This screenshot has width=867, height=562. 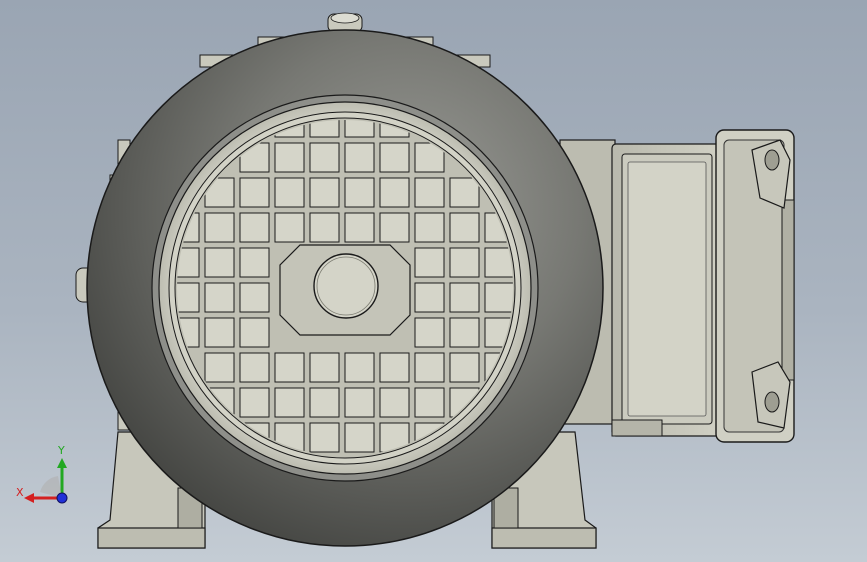 What do you see at coordinates (62, 498) in the screenshot?
I see `z-axis-dot` at bounding box center [62, 498].